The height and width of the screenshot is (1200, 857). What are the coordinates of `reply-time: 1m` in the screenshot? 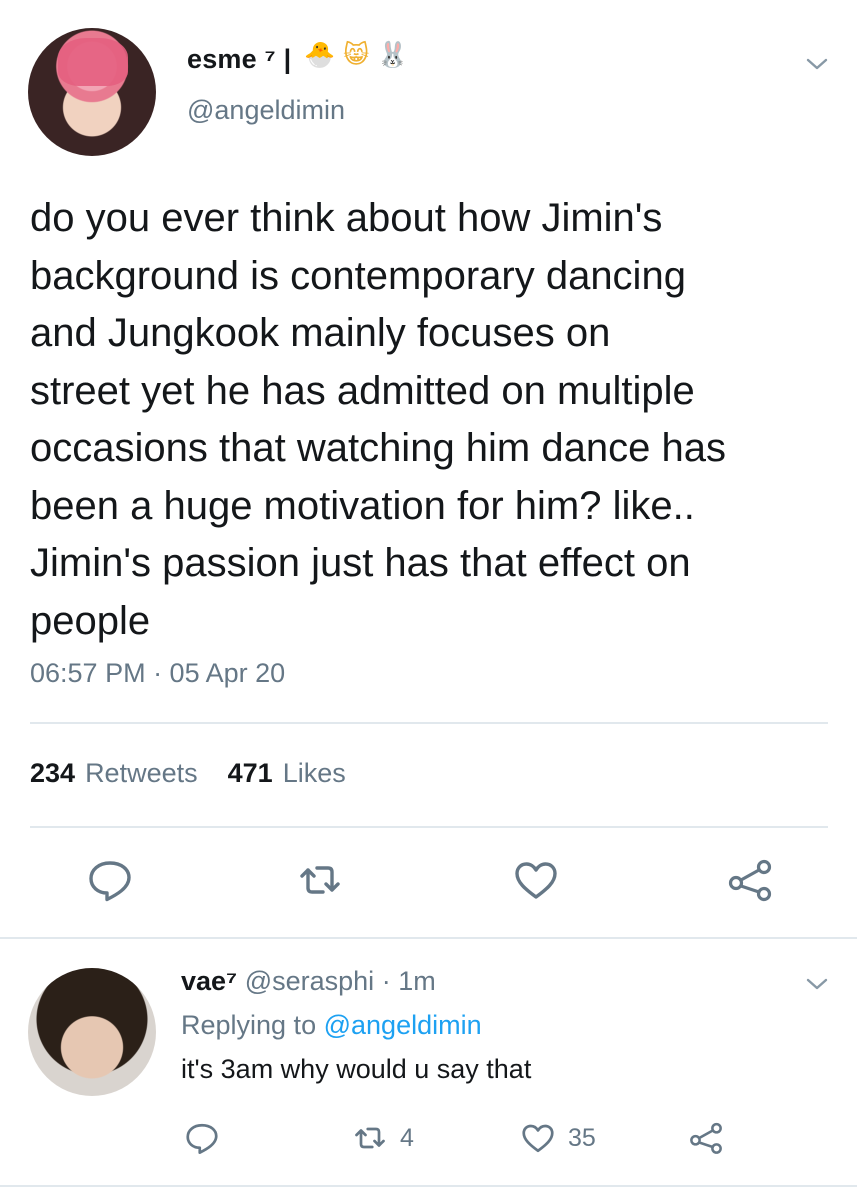 It's located at (417, 981).